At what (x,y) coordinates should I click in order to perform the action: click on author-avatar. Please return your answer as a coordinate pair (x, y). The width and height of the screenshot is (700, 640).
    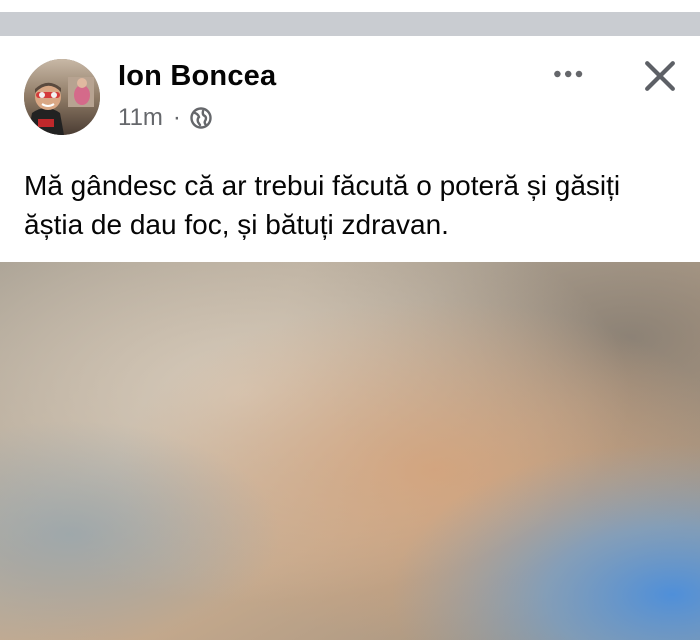
    Looking at the image, I should click on (62, 97).